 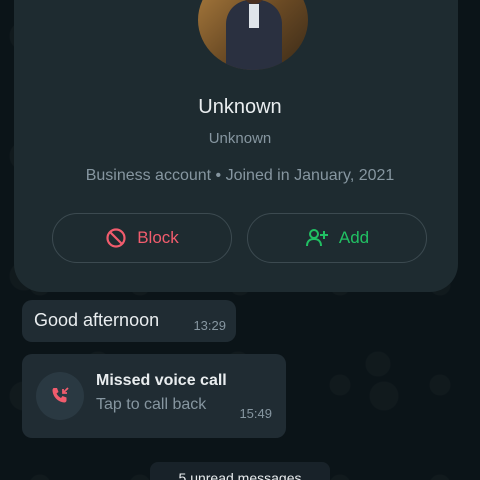 What do you see at coordinates (240, 138) in the screenshot?
I see `contact-subname: Unknown` at bounding box center [240, 138].